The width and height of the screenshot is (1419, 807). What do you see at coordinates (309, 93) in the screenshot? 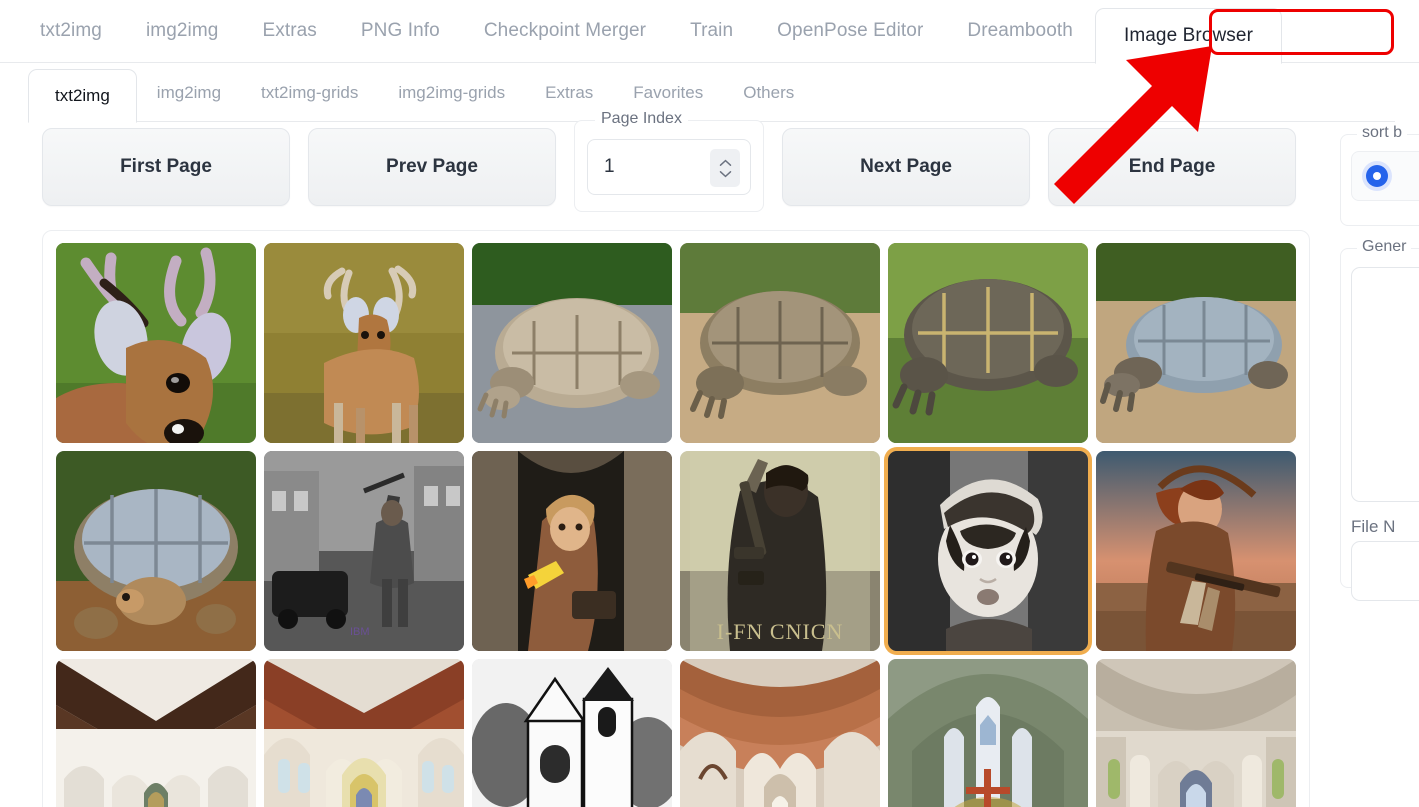
I see `subtab-txt2img-grids: txt2img-grids` at bounding box center [309, 93].